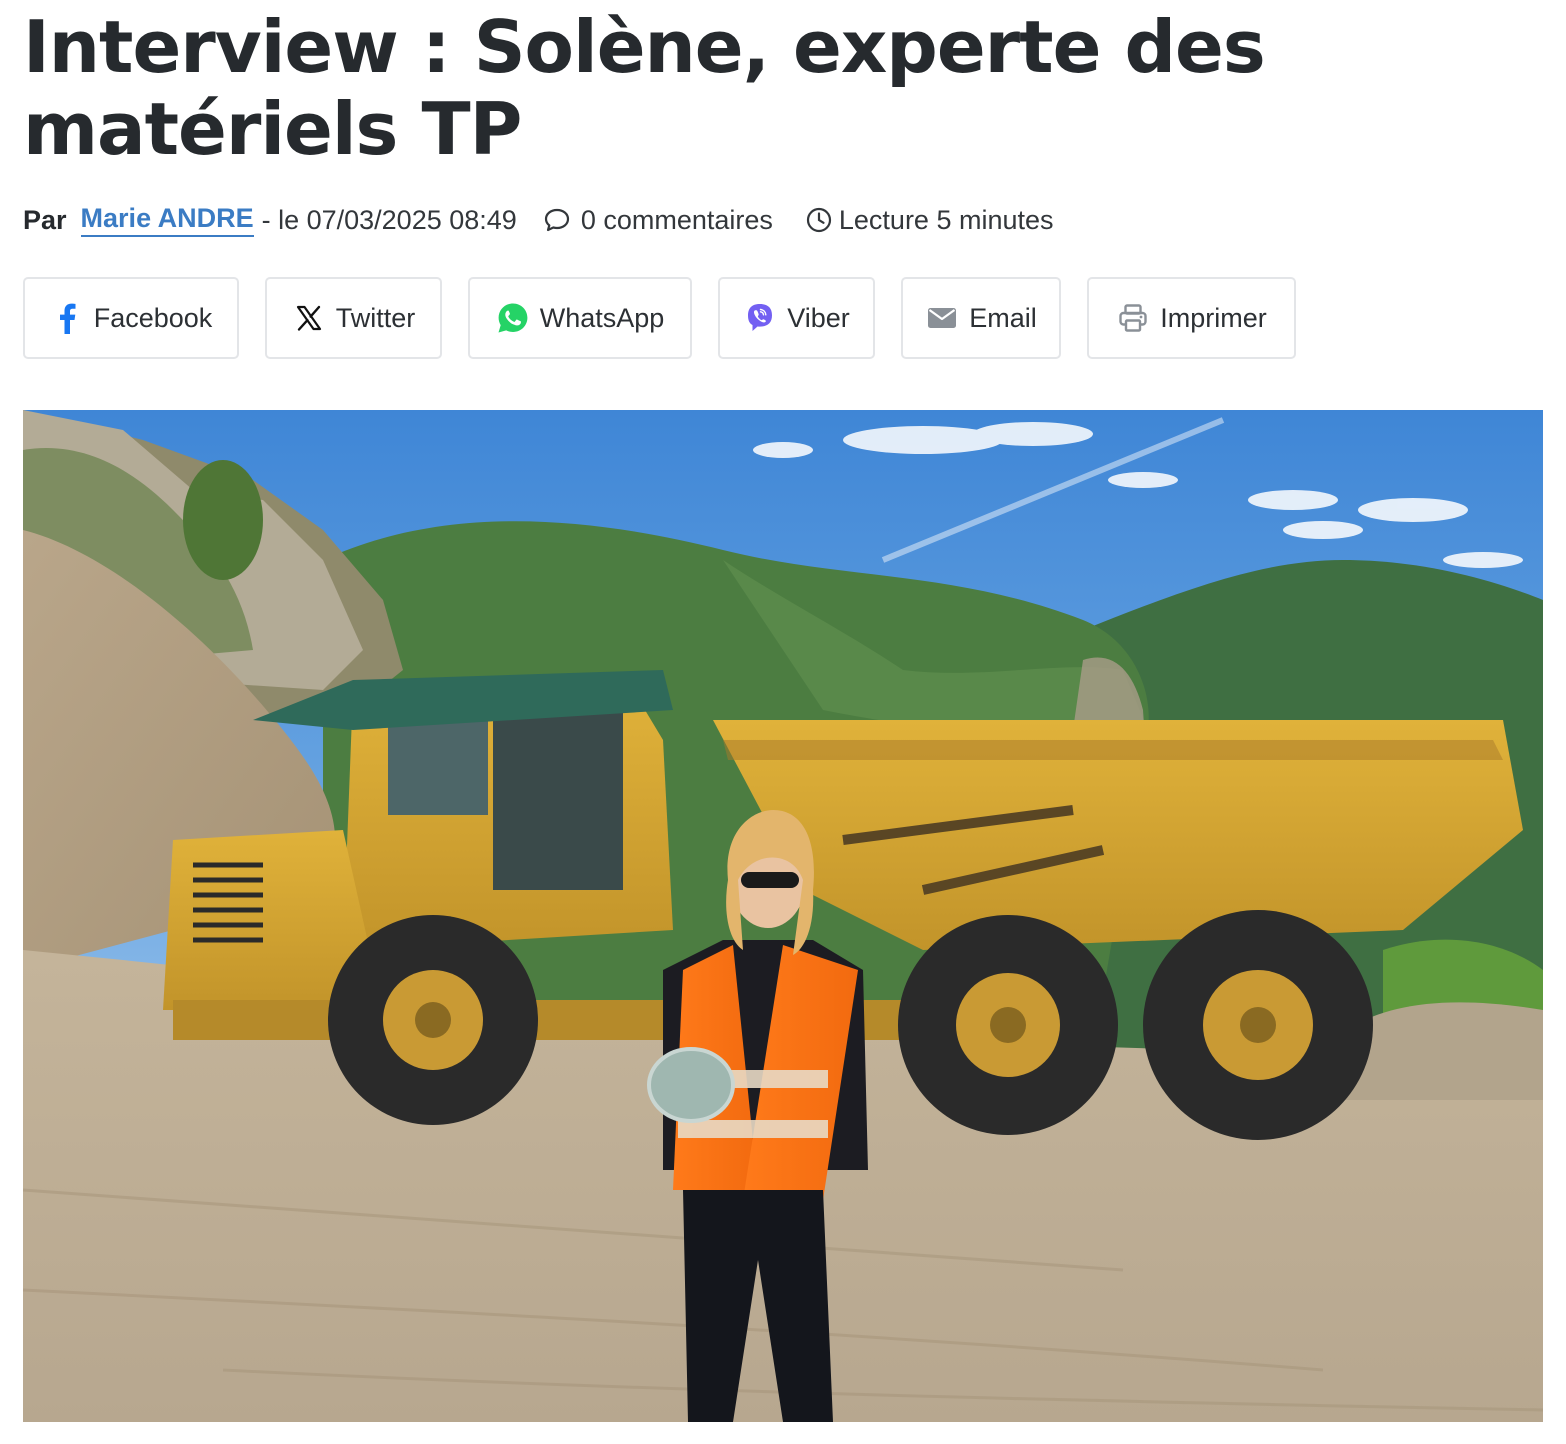  I want to click on reading-time-label: Lecture 5 minutes, so click(946, 219).